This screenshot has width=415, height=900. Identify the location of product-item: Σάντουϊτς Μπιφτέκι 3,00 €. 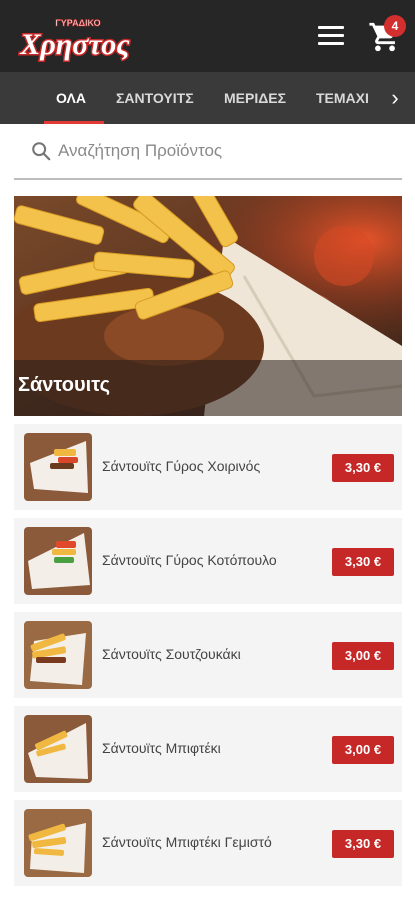
(208, 749).